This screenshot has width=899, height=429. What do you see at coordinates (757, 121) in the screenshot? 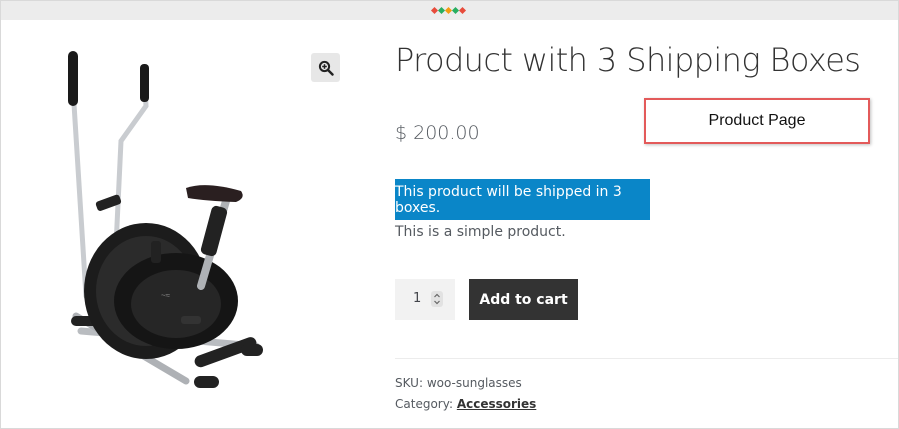
I see `product-page-callout: Product Page` at bounding box center [757, 121].